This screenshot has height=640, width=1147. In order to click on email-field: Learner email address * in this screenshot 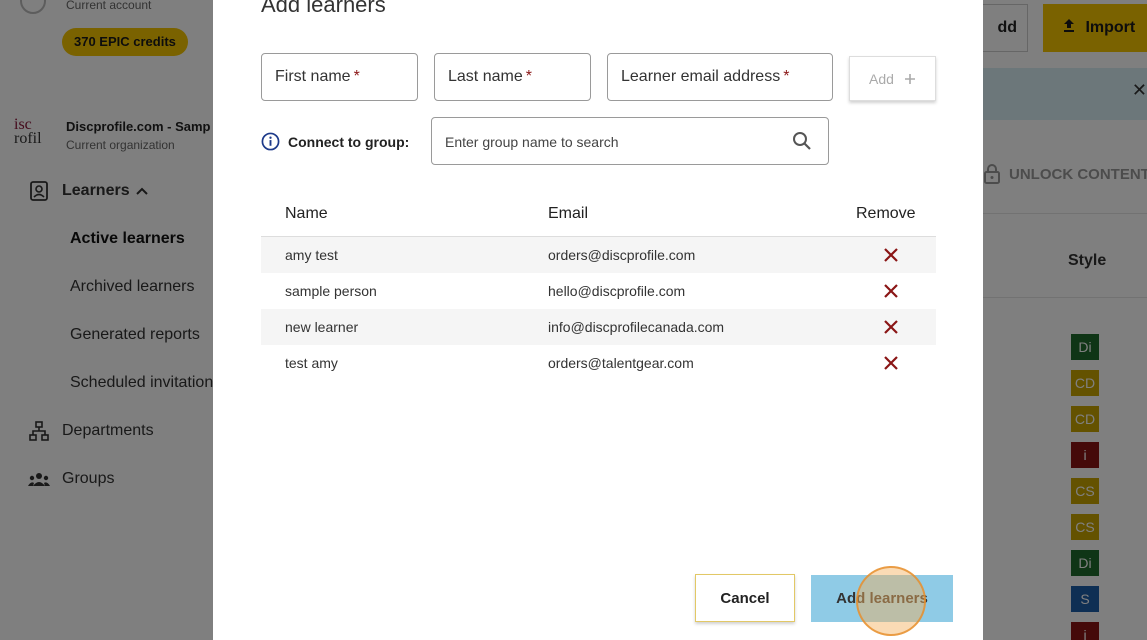, I will do `click(720, 77)`.